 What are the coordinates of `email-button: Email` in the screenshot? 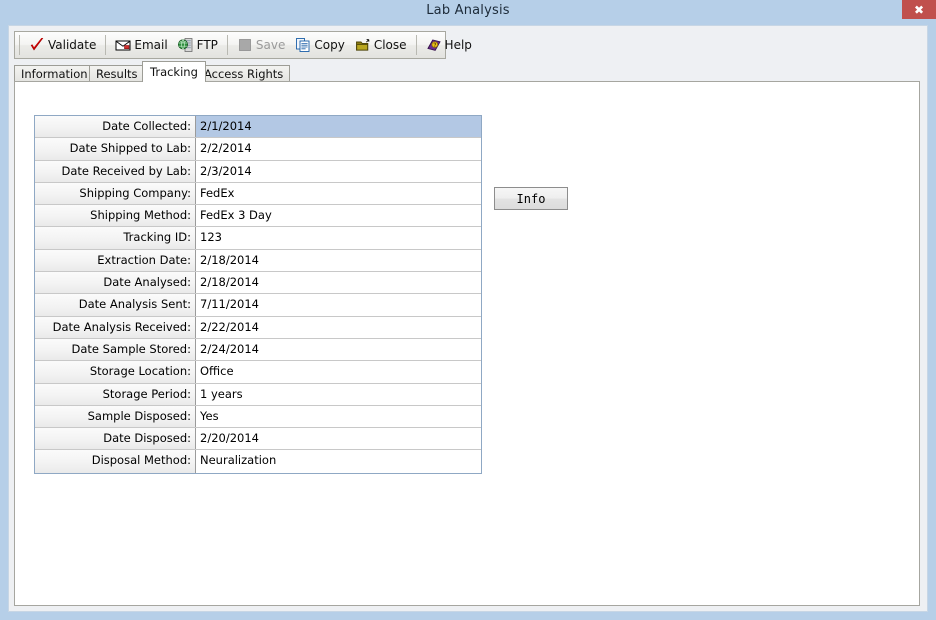 It's located at (141, 45).